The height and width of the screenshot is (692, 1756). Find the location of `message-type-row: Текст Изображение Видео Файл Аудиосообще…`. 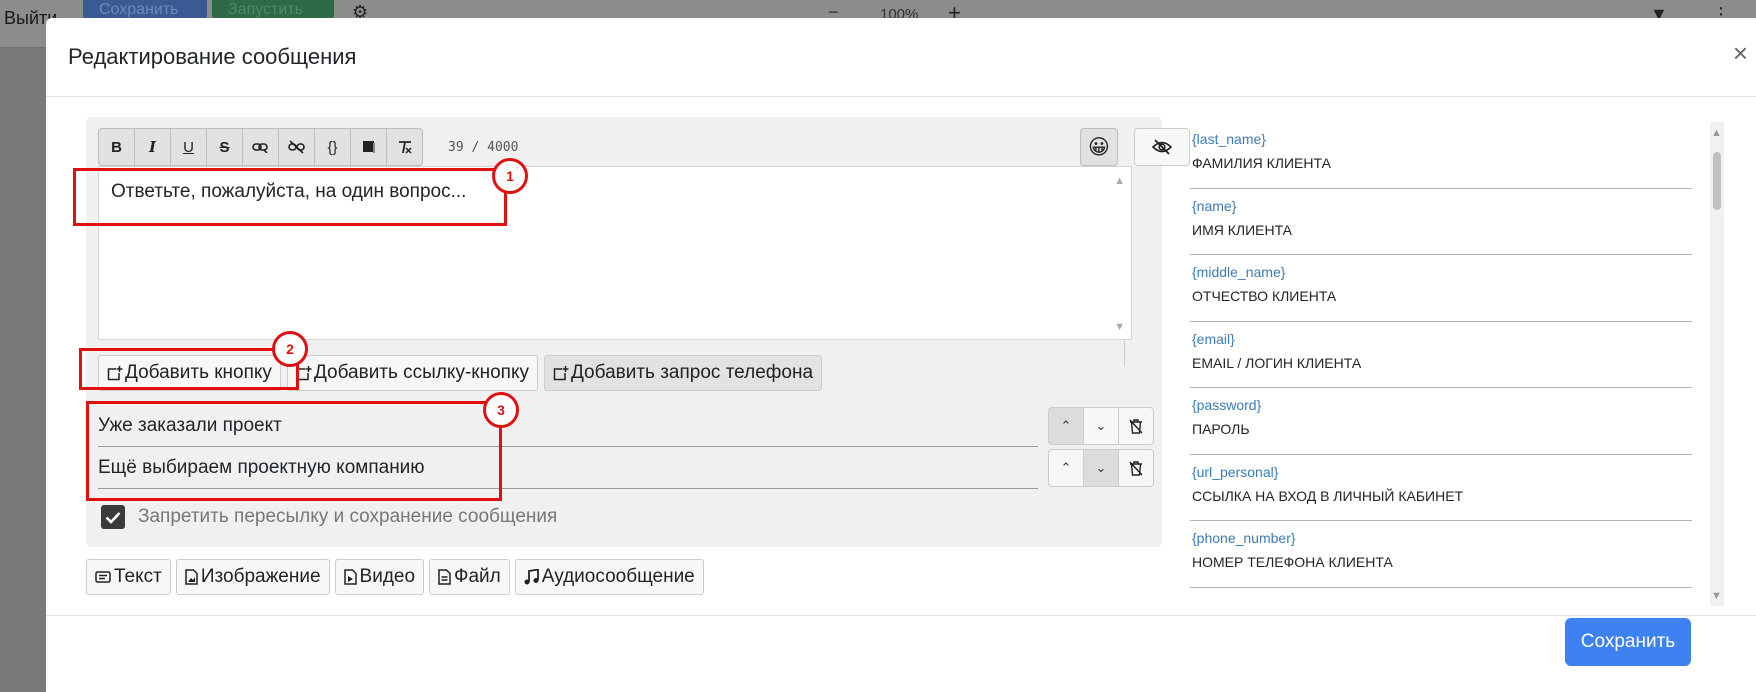

message-type-row: Текст Изображение Видео Файл Аудиосообще… is located at coordinates (397, 577).